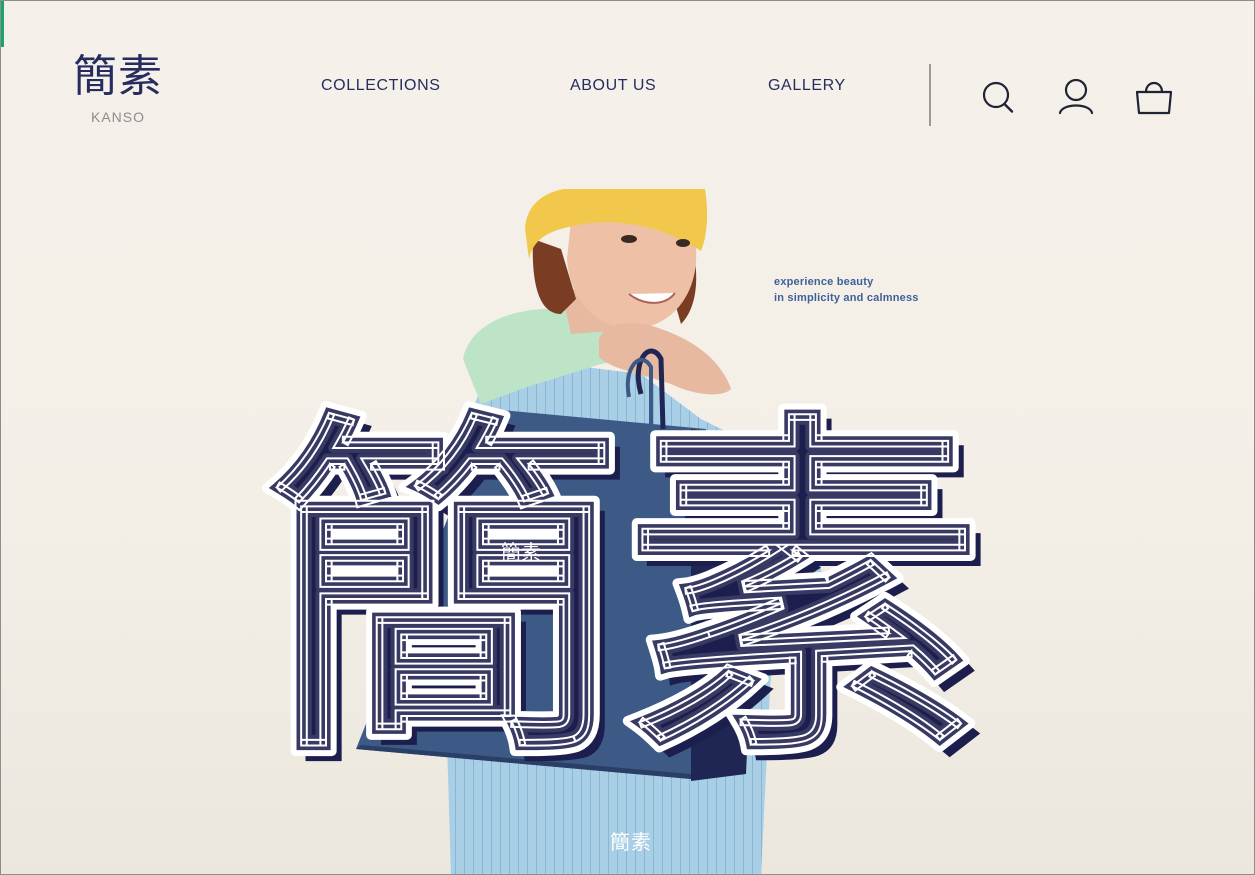 The image size is (1255, 875). Describe the element at coordinates (613, 86) in the screenshot. I see `nav-about-us: ABOUT US` at that location.